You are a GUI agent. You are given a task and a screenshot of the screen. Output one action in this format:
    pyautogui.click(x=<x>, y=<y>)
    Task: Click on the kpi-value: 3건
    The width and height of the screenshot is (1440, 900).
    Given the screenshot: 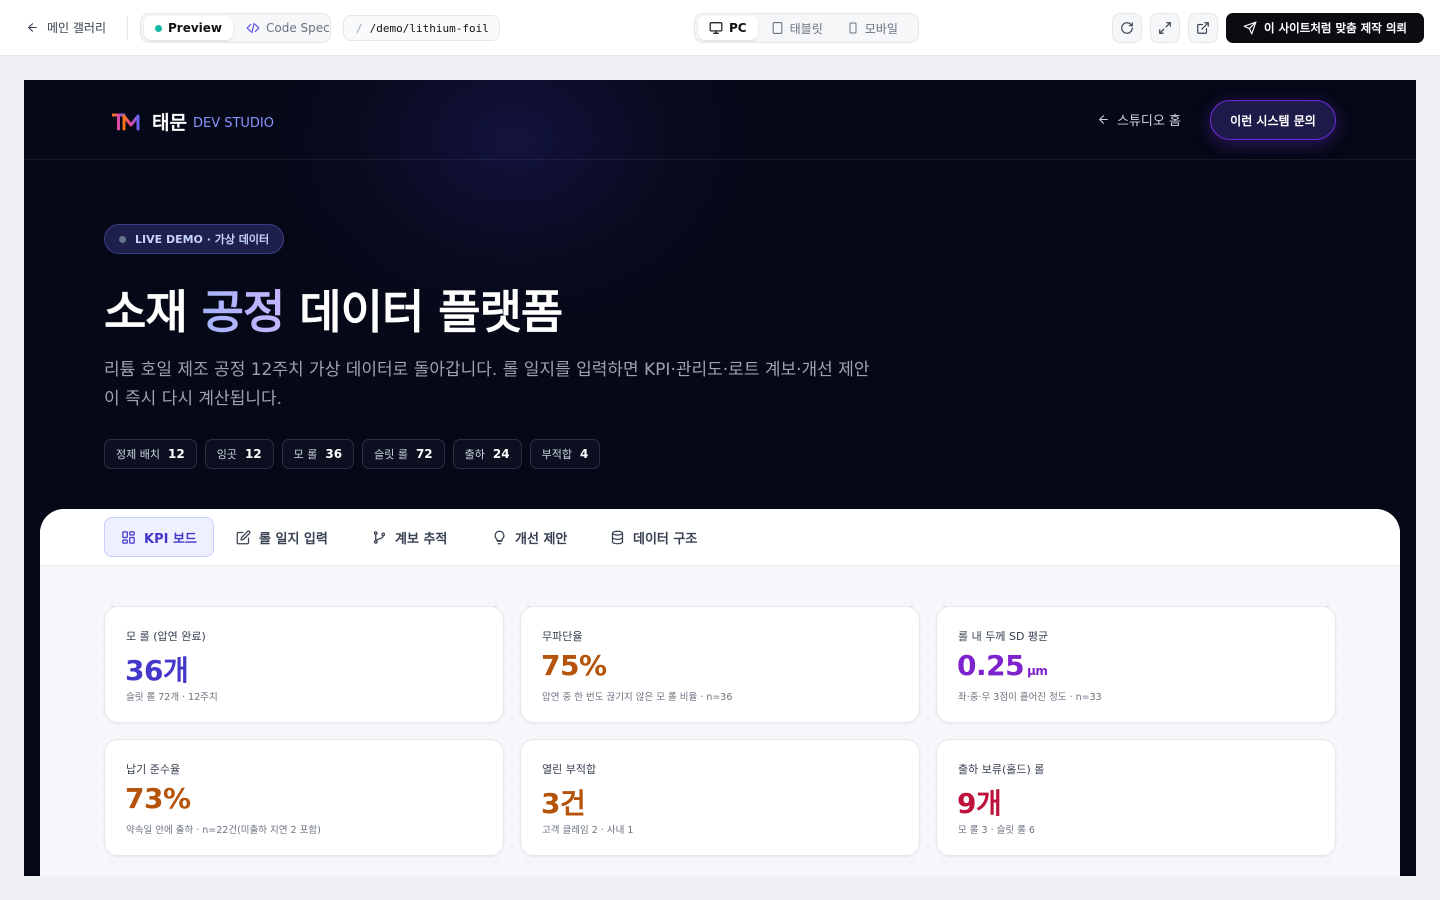 What is the action you would take?
    pyautogui.click(x=564, y=802)
    